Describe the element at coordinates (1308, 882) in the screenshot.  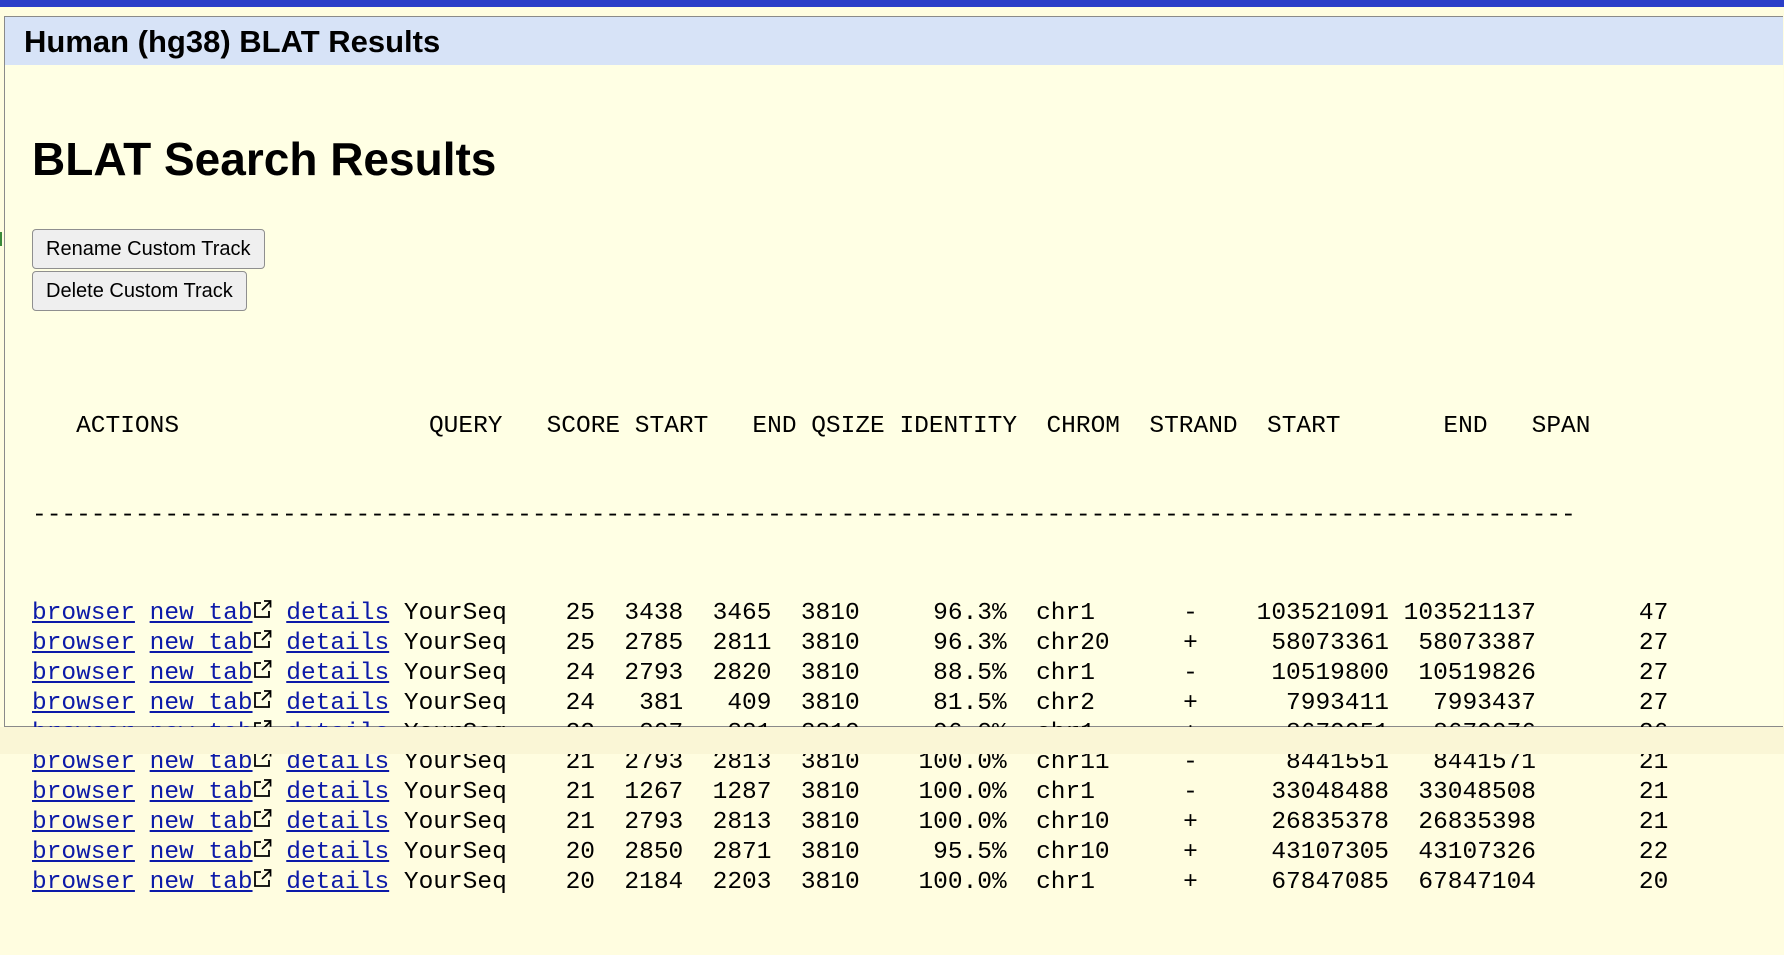
I see `cell-start: 67847085` at that location.